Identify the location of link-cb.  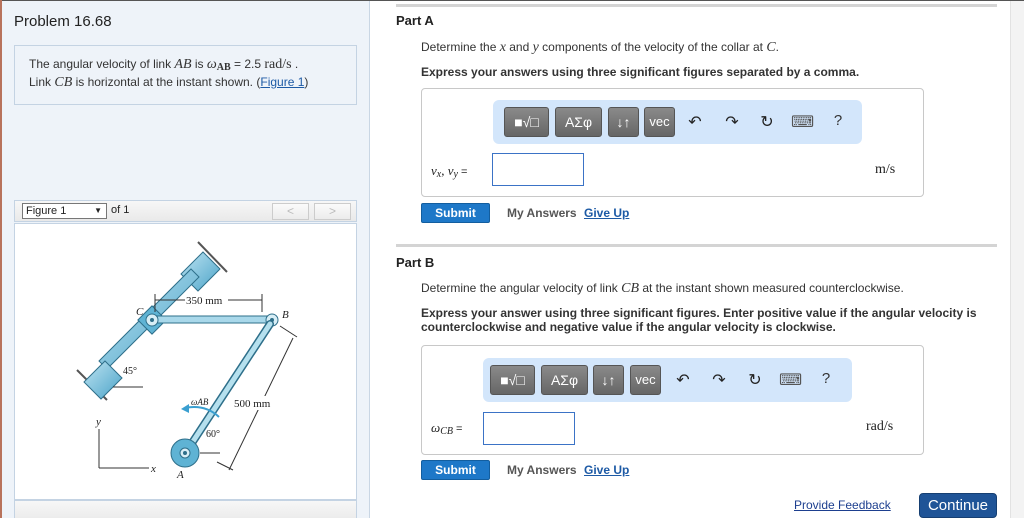
(212, 319).